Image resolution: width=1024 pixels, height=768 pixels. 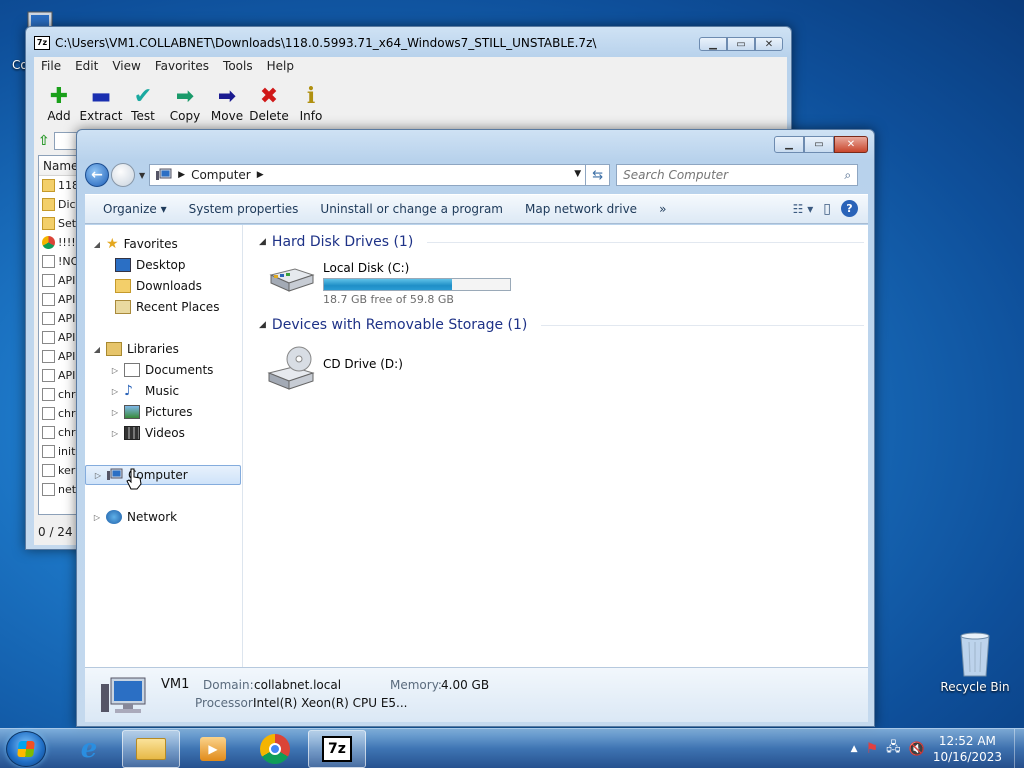 What do you see at coordinates (44, 141) in the screenshot?
I see `up-folder-icon: ⇧` at bounding box center [44, 141].